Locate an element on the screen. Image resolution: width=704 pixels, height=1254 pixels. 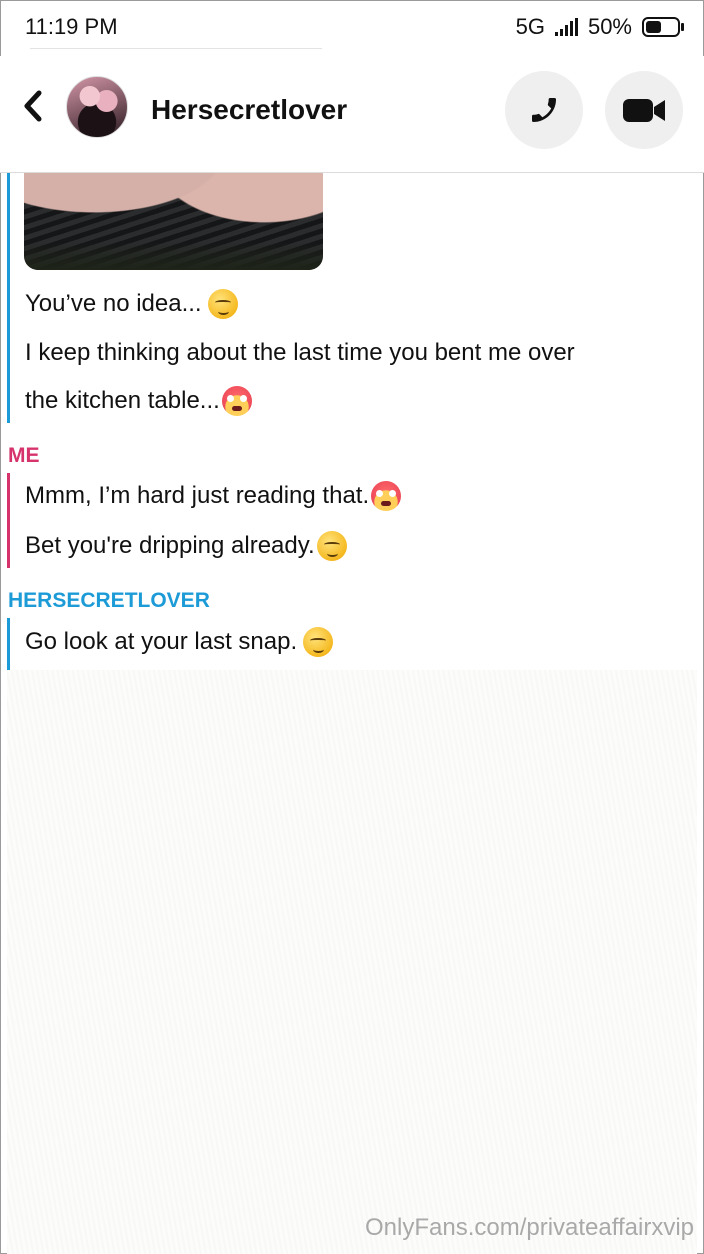
voice-call-button is located at coordinates (544, 110).